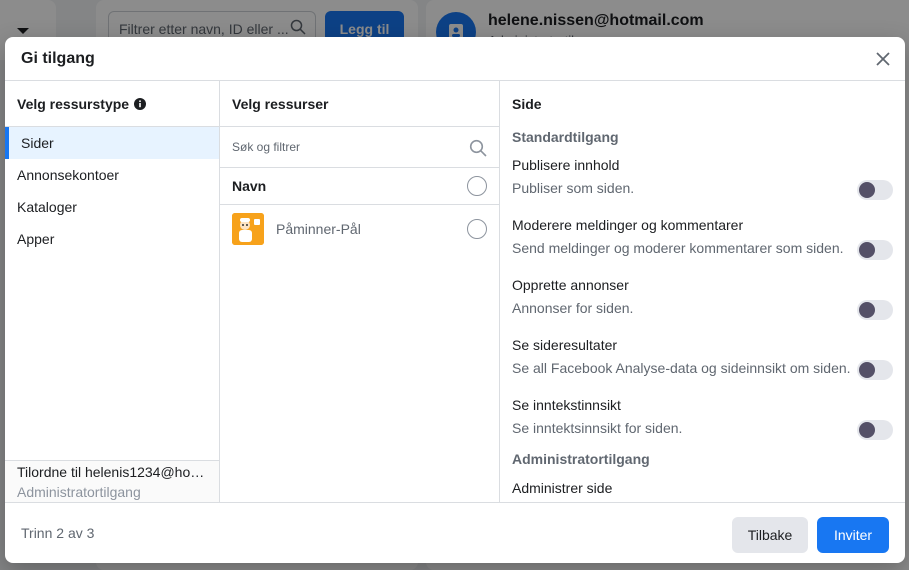  What do you see at coordinates (527, 104) in the screenshot?
I see `permissions-heading: Side` at bounding box center [527, 104].